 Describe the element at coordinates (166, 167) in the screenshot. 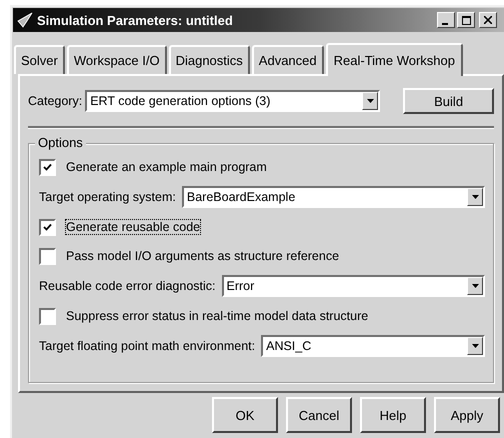

I see `checkbox-label: Generate an example main program` at that location.